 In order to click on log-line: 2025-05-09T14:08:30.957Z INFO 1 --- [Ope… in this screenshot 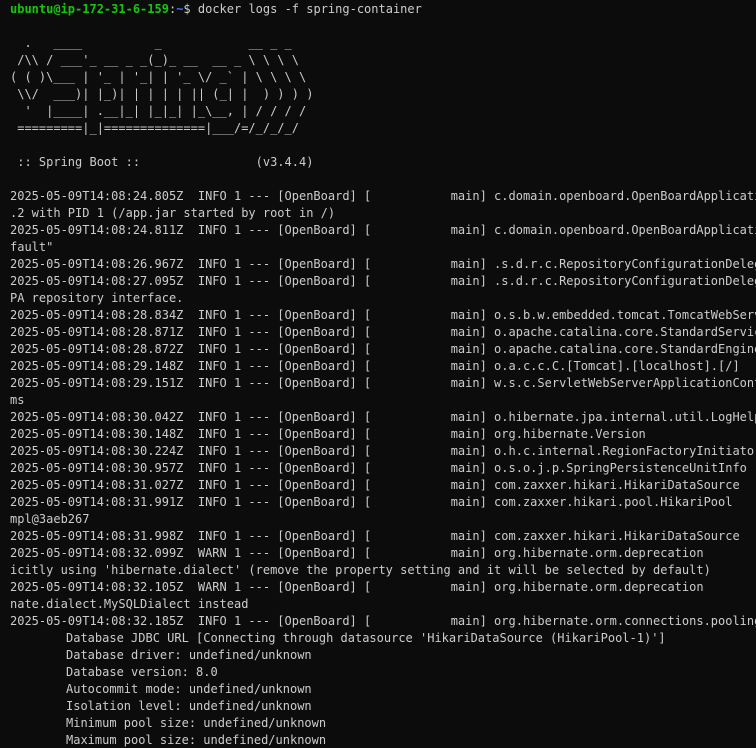, I will do `click(378, 468)`.